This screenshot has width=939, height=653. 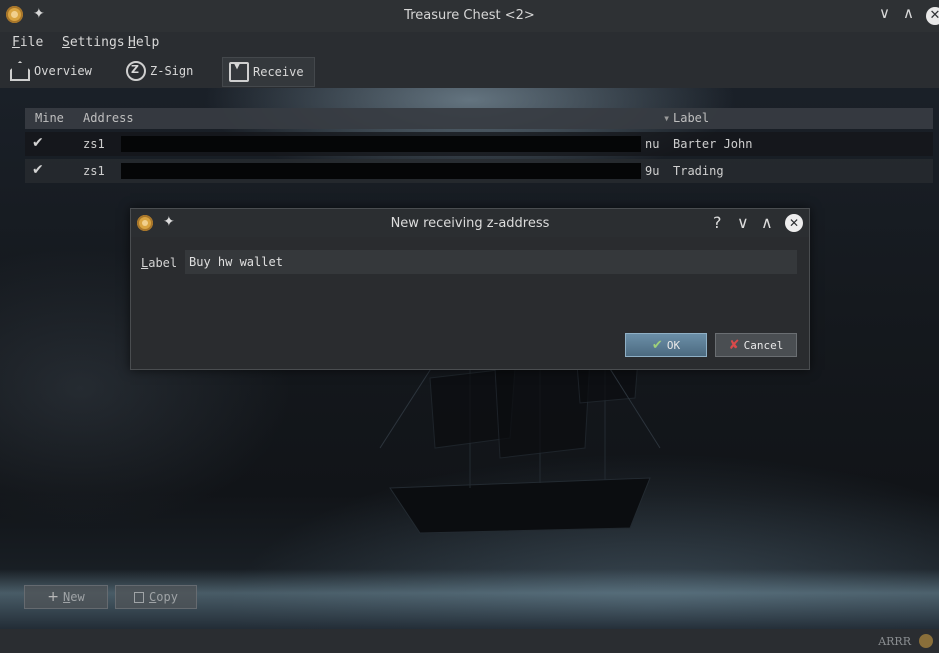 What do you see at coordinates (132, 42) in the screenshot?
I see `menu-help-accel: H` at bounding box center [132, 42].